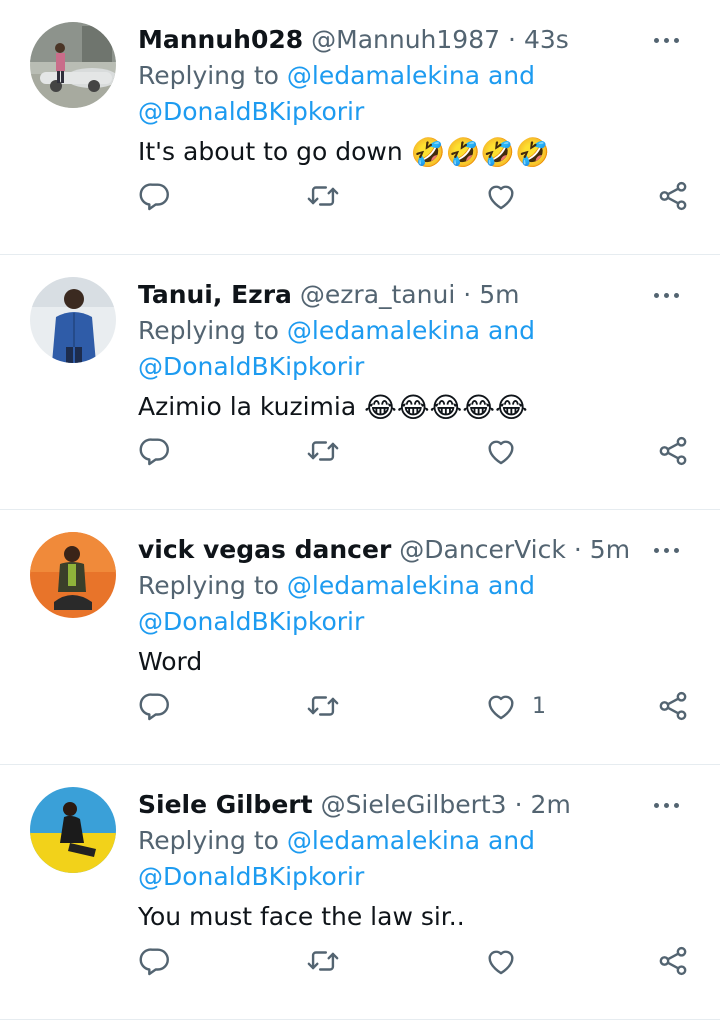 The width and height of the screenshot is (720, 1020). What do you see at coordinates (405, 40) in the screenshot?
I see `username: @Mannuh1987` at bounding box center [405, 40].